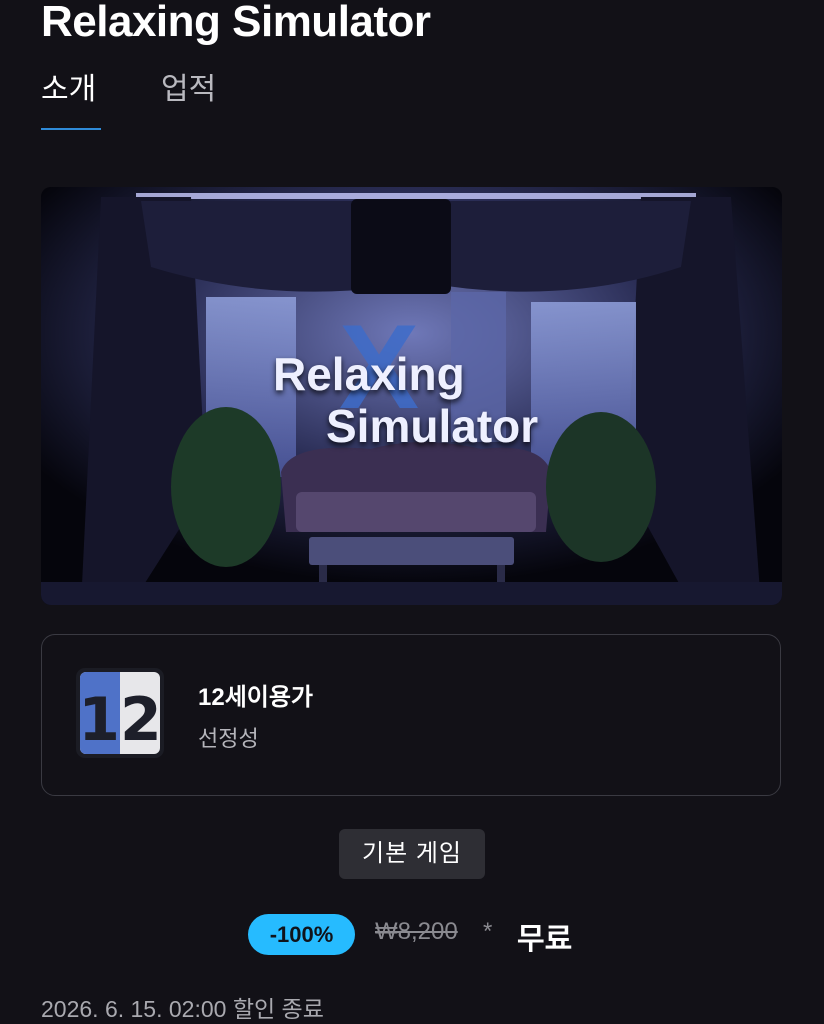  Describe the element at coordinates (545, 939) in the screenshot. I see `final-price: 무료` at that location.